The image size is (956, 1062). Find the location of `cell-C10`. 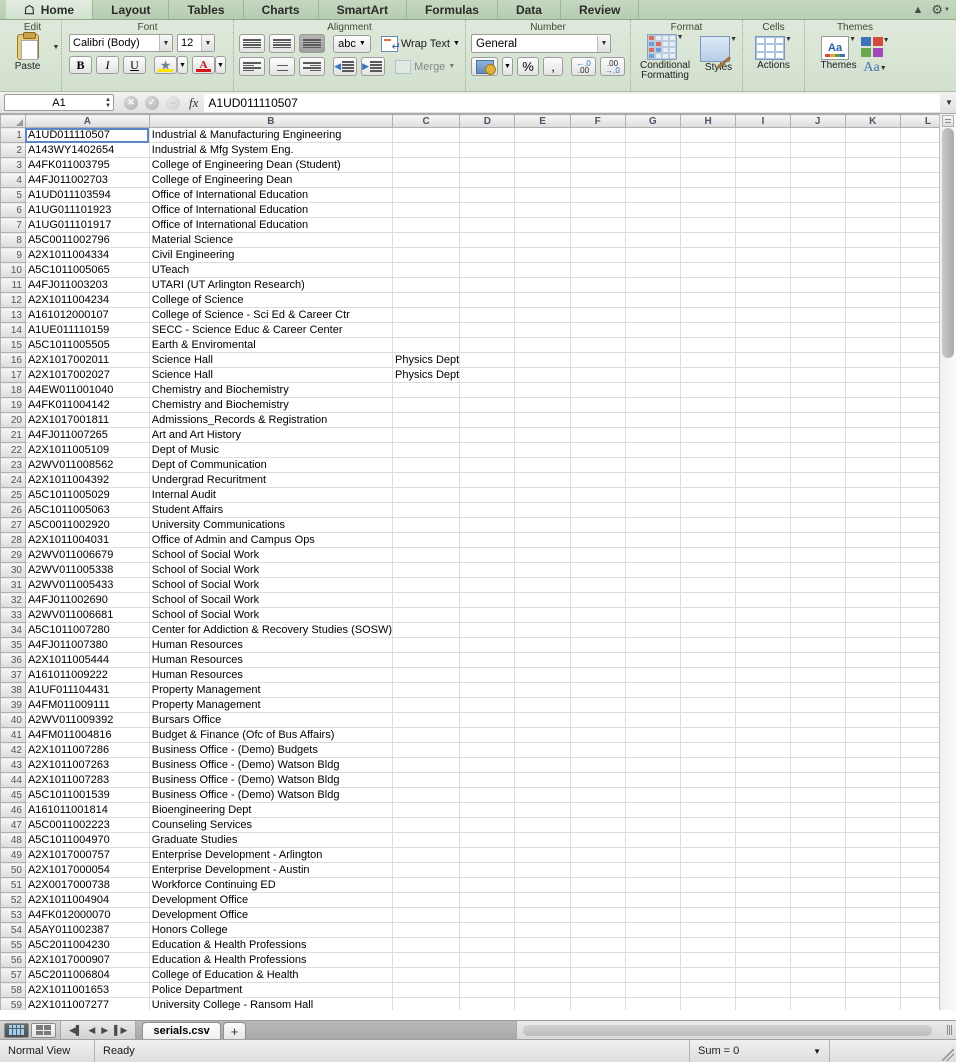

cell-C10 is located at coordinates (426, 270).